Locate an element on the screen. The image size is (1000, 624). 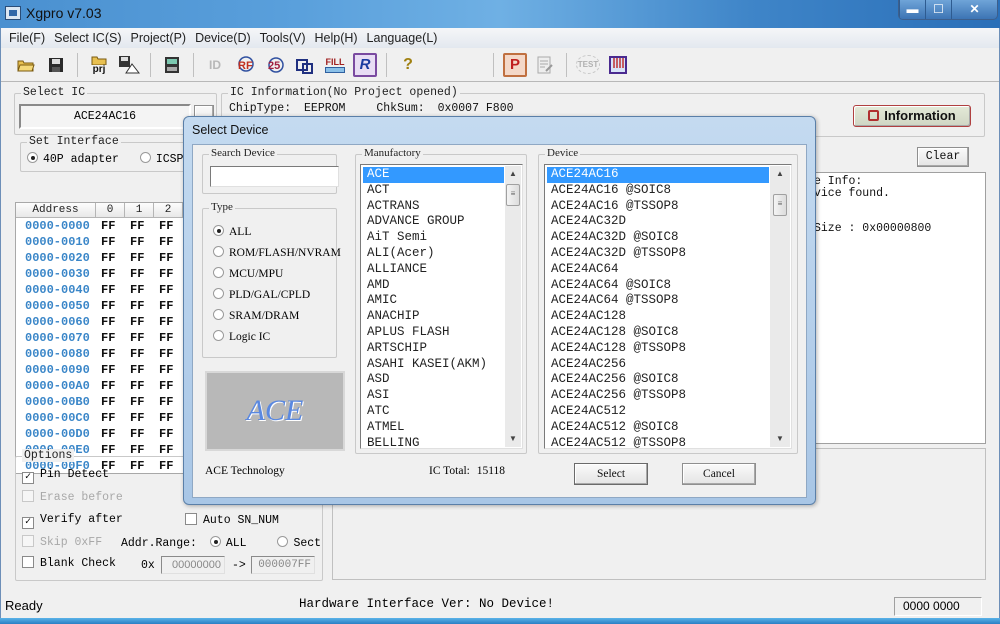
manufacturer-item: ACTRANS is located at coordinates (433, 207).